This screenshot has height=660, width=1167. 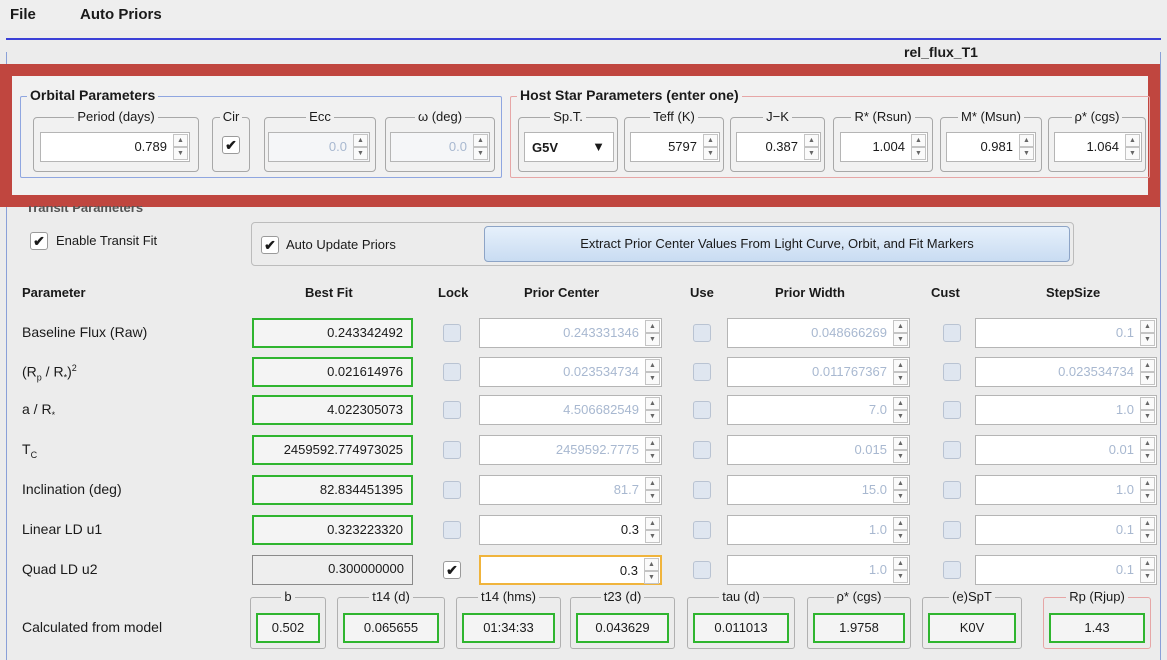 I want to click on best-fit-value: 0.300000000, so click(x=332, y=570).